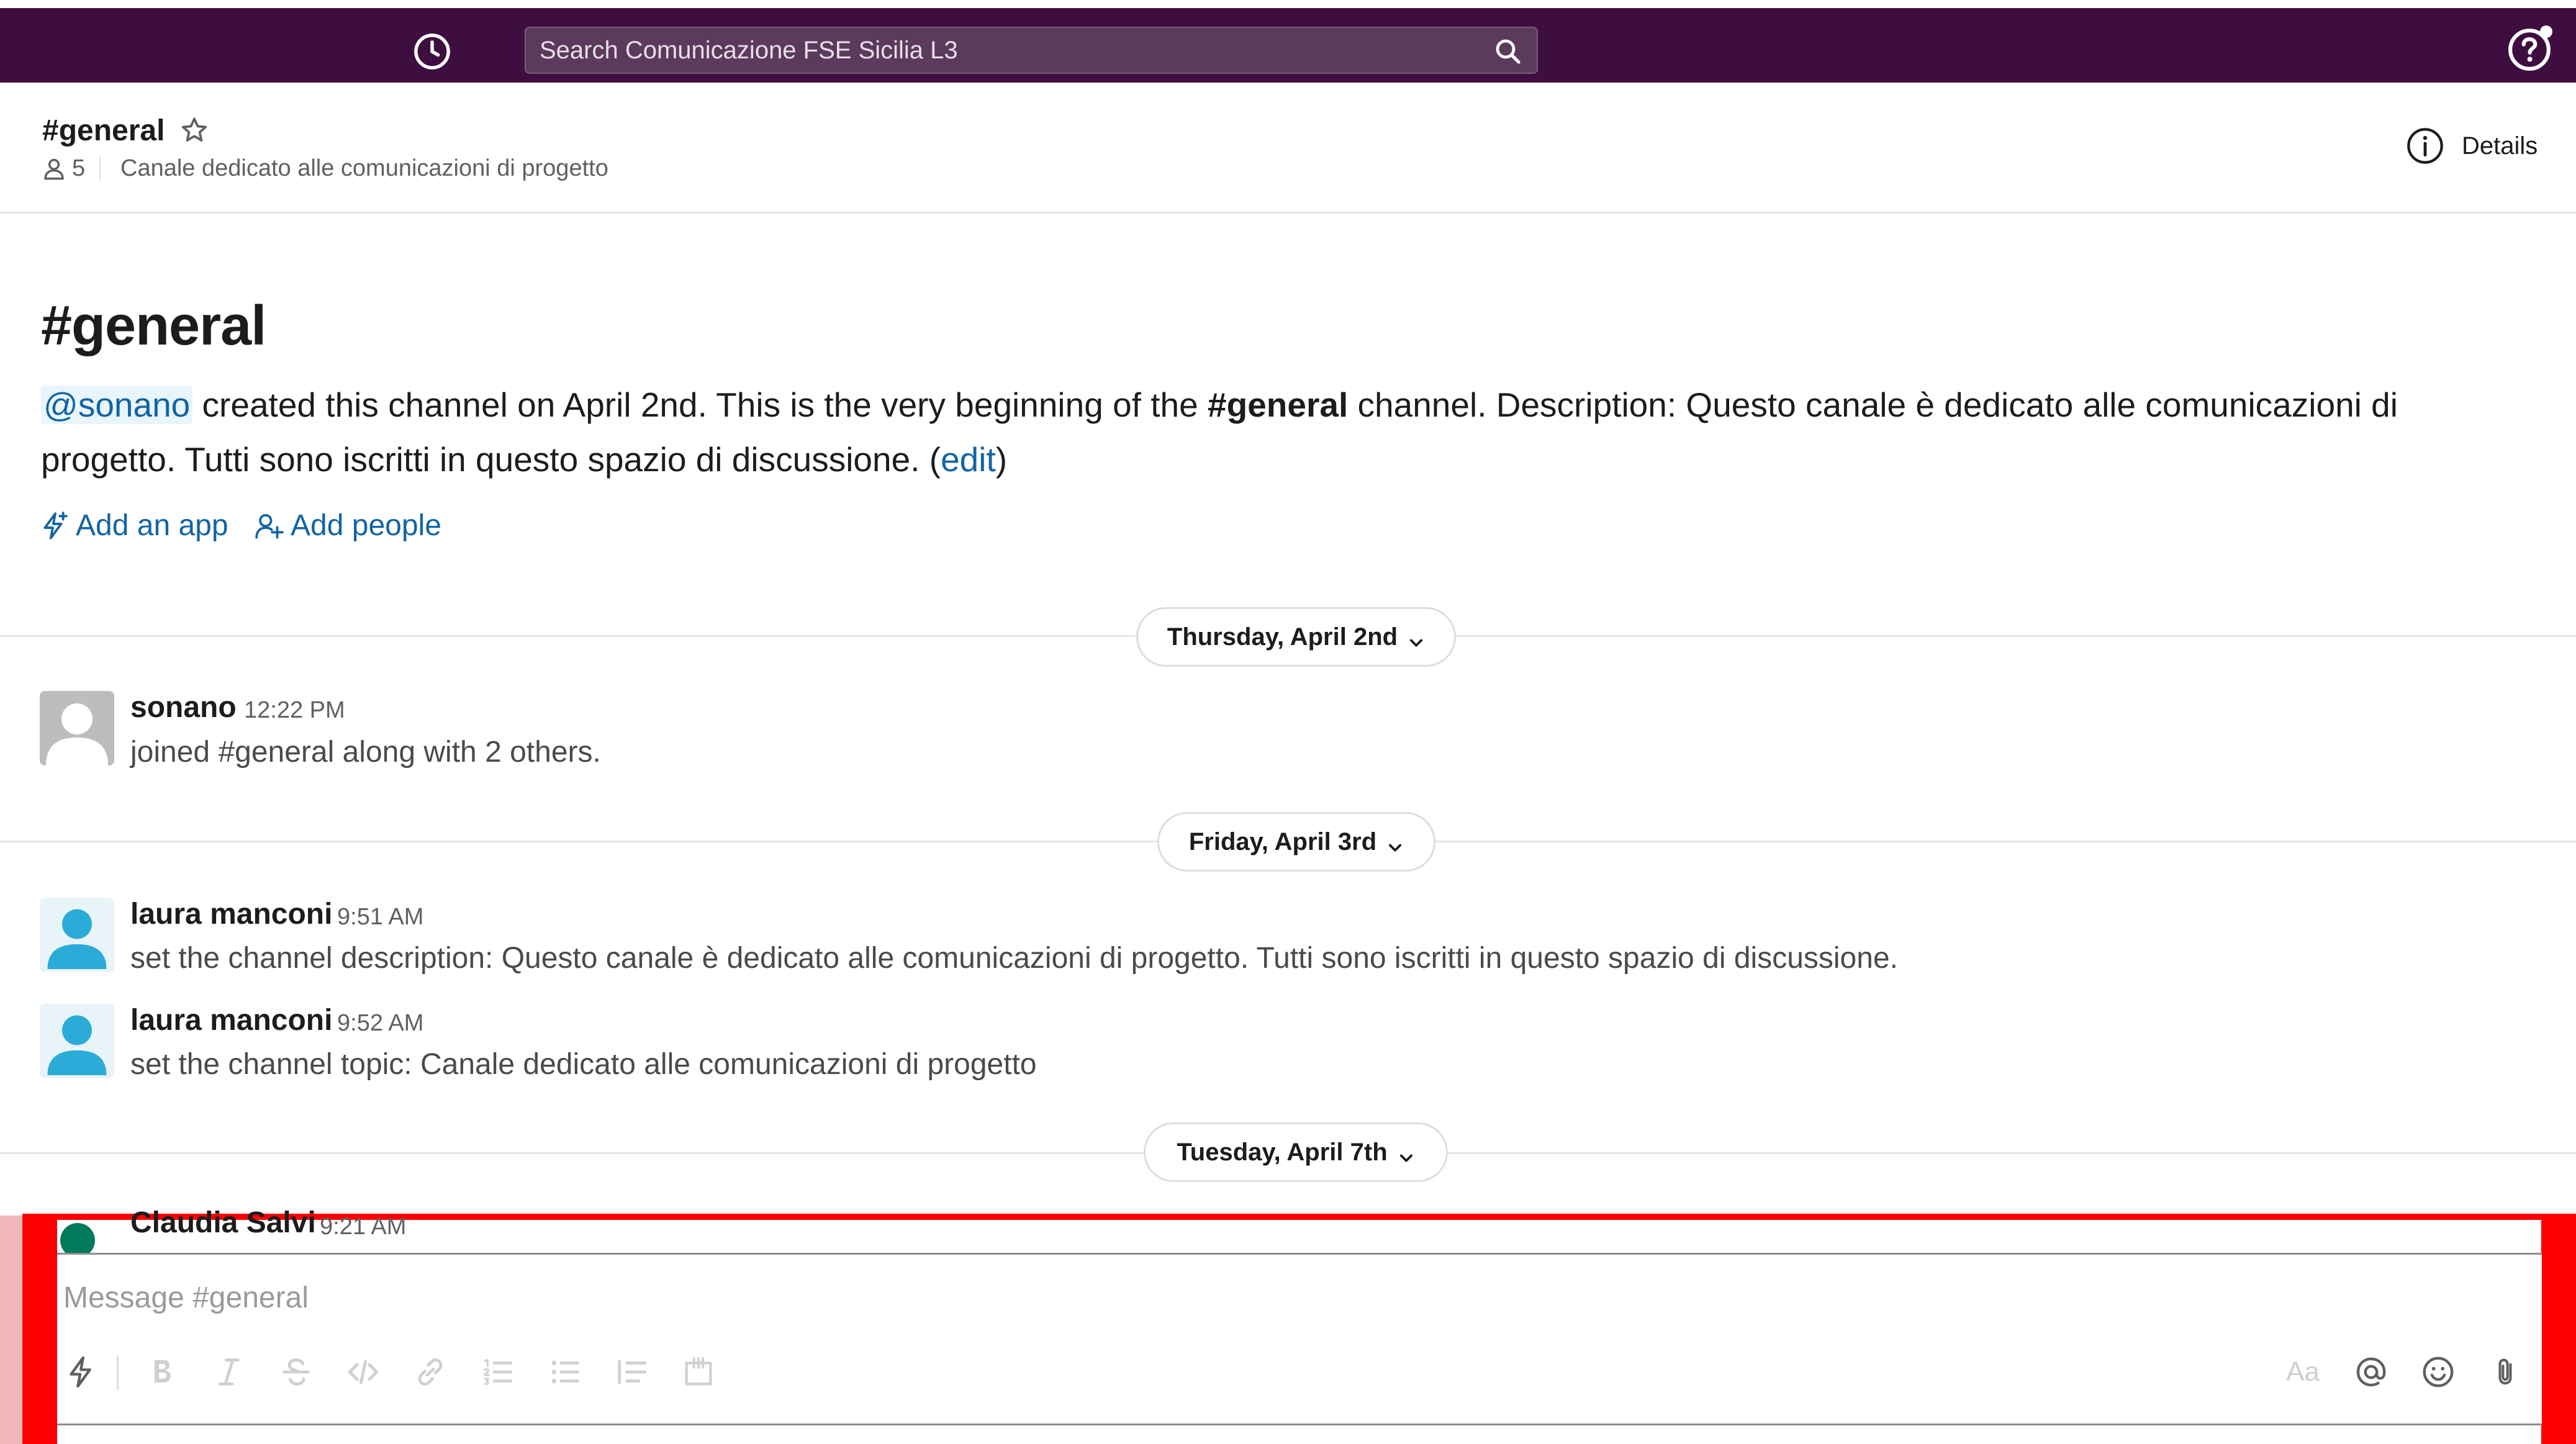  I want to click on add-people-button: Add people, so click(355, 526).